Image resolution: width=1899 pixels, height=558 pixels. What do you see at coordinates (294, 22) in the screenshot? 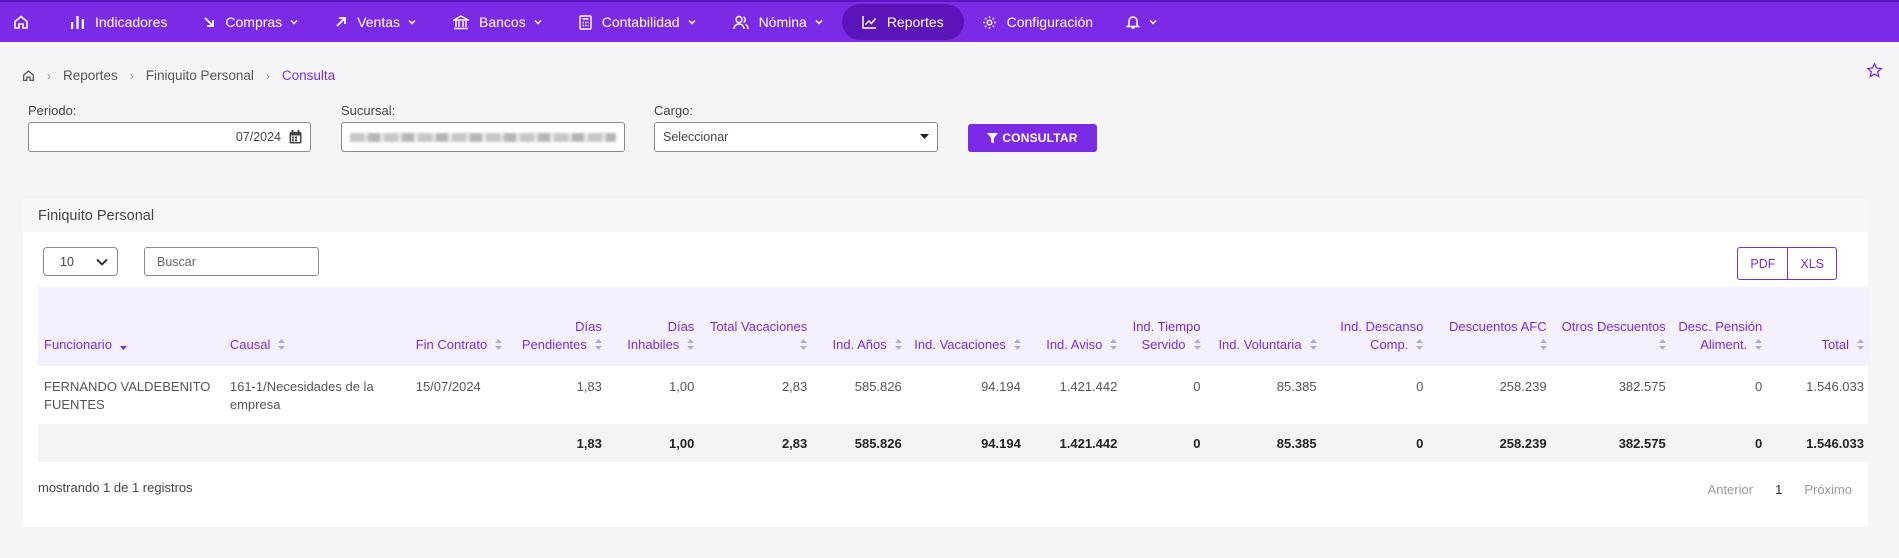
I see `chevron-down-icon` at bounding box center [294, 22].